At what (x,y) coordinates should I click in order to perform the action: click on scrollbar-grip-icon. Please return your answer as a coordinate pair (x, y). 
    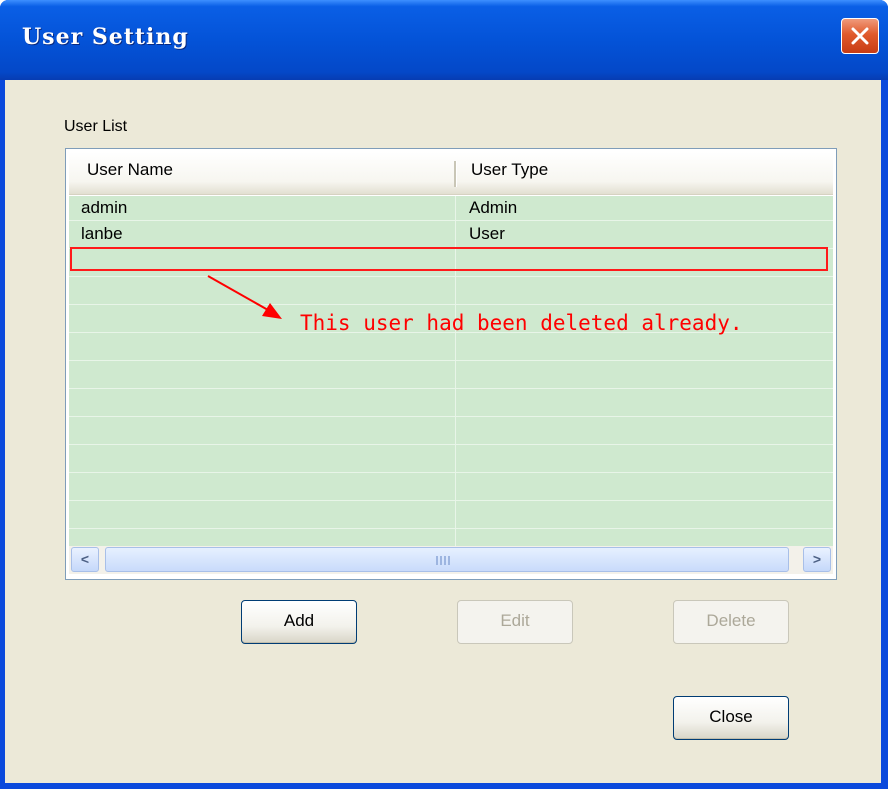
    Looking at the image, I should click on (444, 560).